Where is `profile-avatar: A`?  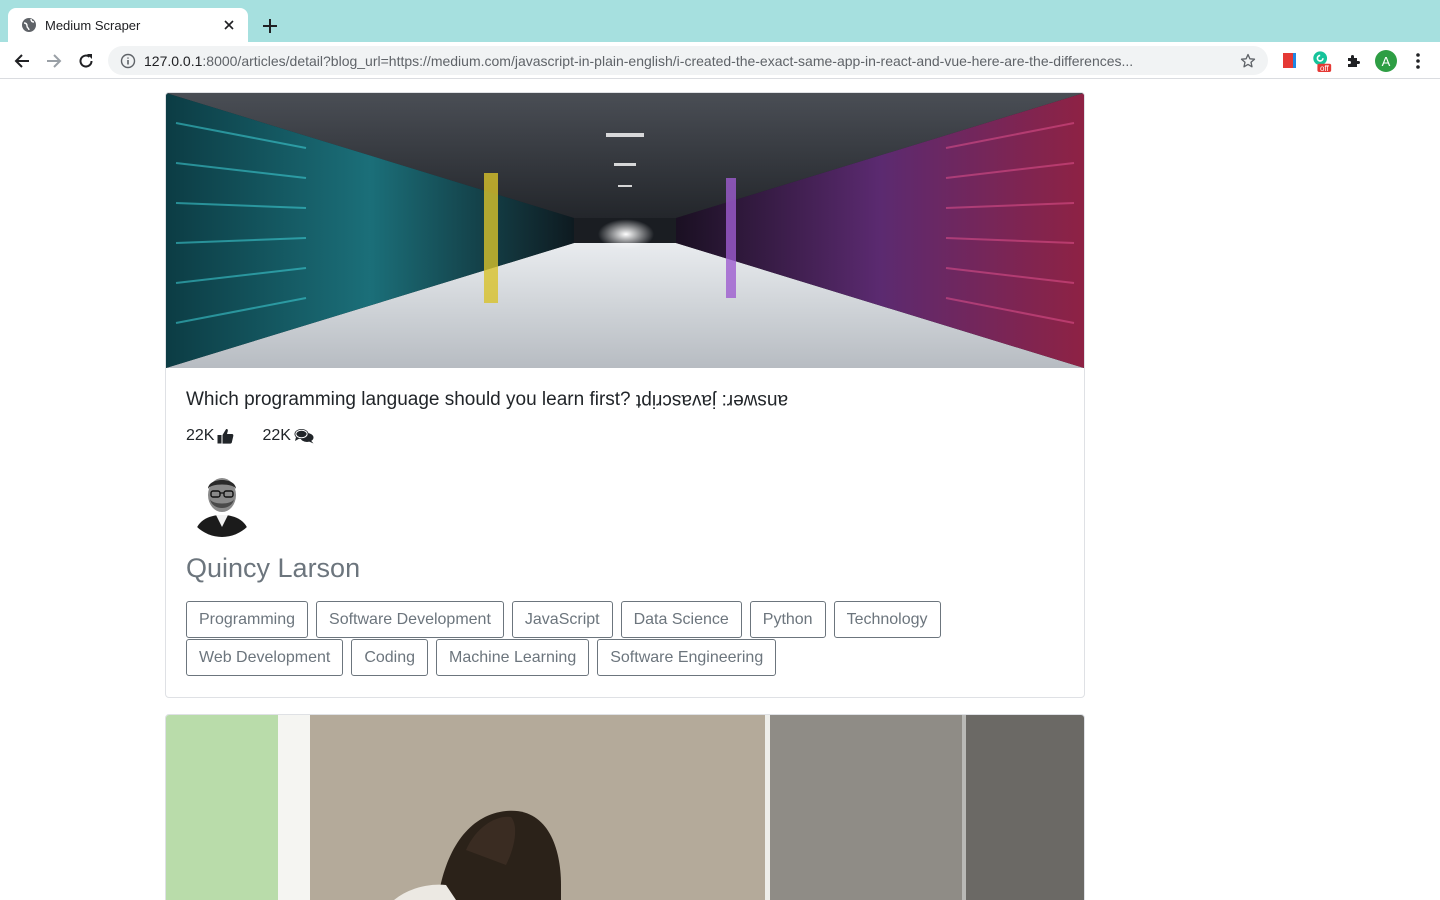 profile-avatar: A is located at coordinates (1386, 61).